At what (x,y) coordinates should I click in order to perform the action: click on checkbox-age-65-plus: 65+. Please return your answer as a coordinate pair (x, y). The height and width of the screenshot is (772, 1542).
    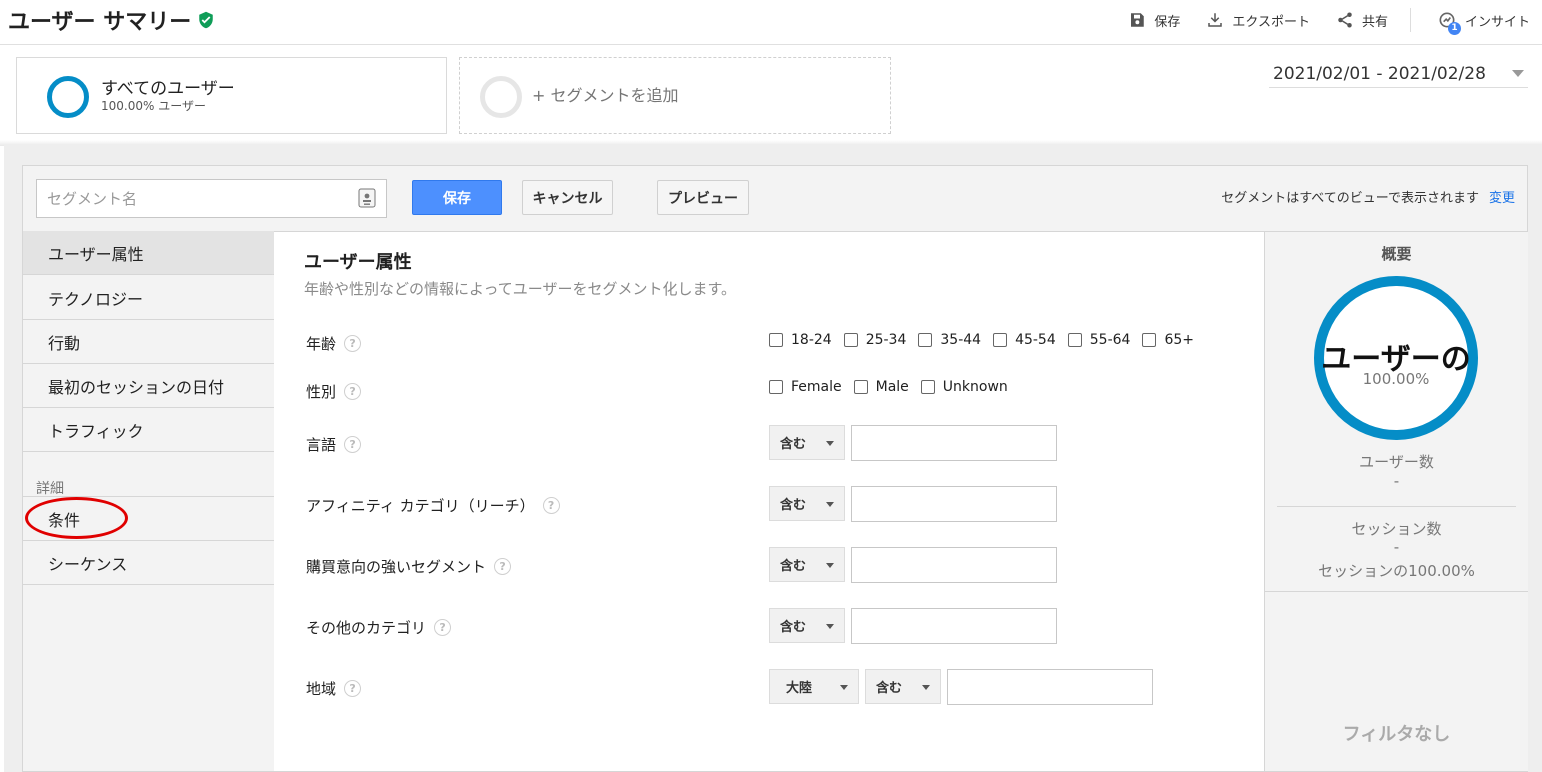
    Looking at the image, I should click on (1168, 340).